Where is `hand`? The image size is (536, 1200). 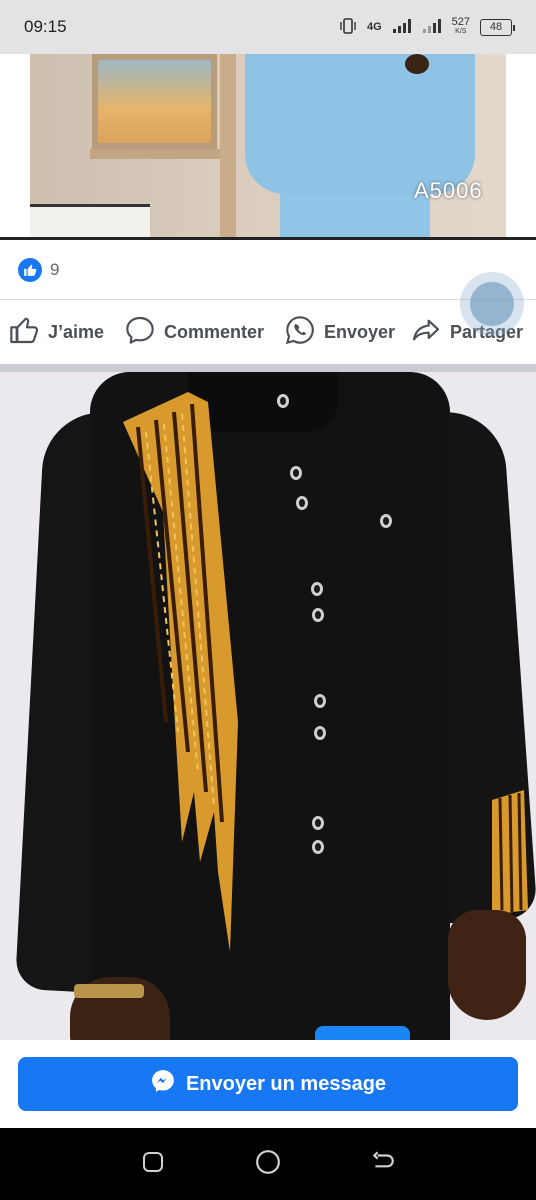 hand is located at coordinates (417, 64).